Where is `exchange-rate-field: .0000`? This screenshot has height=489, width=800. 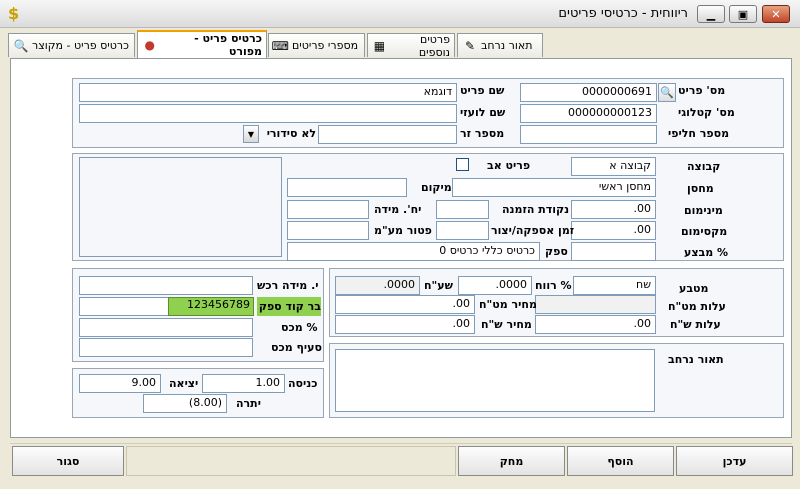 exchange-rate-field: .0000 is located at coordinates (377, 285).